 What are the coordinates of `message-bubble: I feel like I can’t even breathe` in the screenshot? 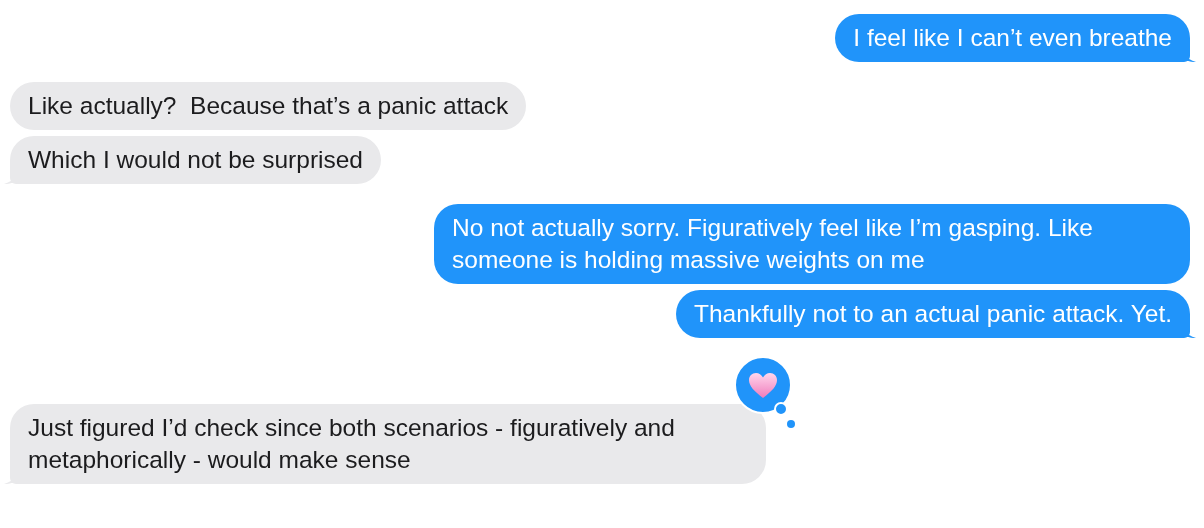 It's located at (1012, 38).